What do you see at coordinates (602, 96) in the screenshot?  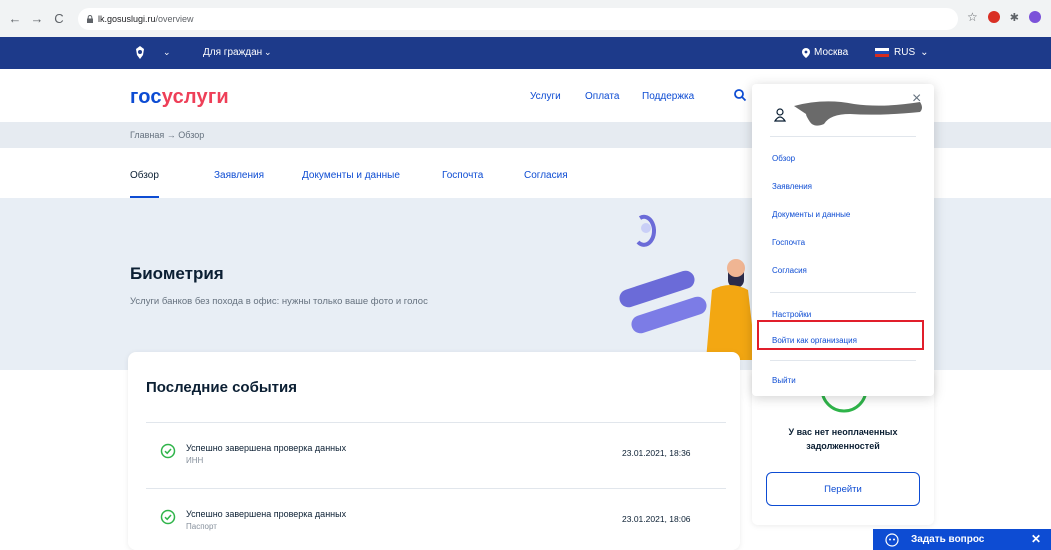 I see `nav-payment: Оплата` at bounding box center [602, 96].